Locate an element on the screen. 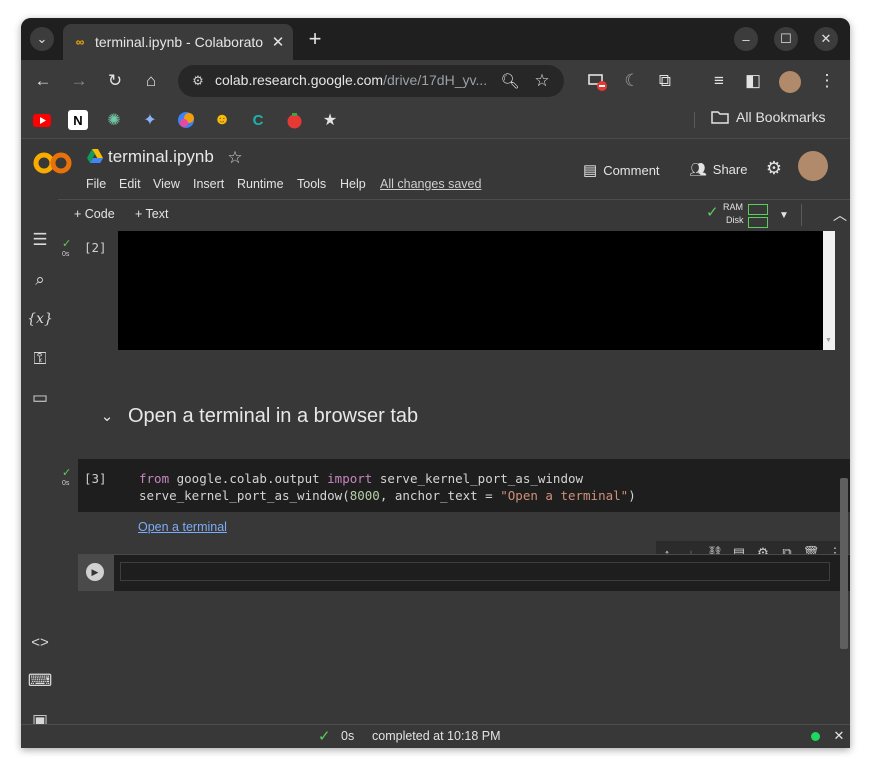 The image size is (871, 772). colab-favicon-icon: ∞ is located at coordinates (80, 42).